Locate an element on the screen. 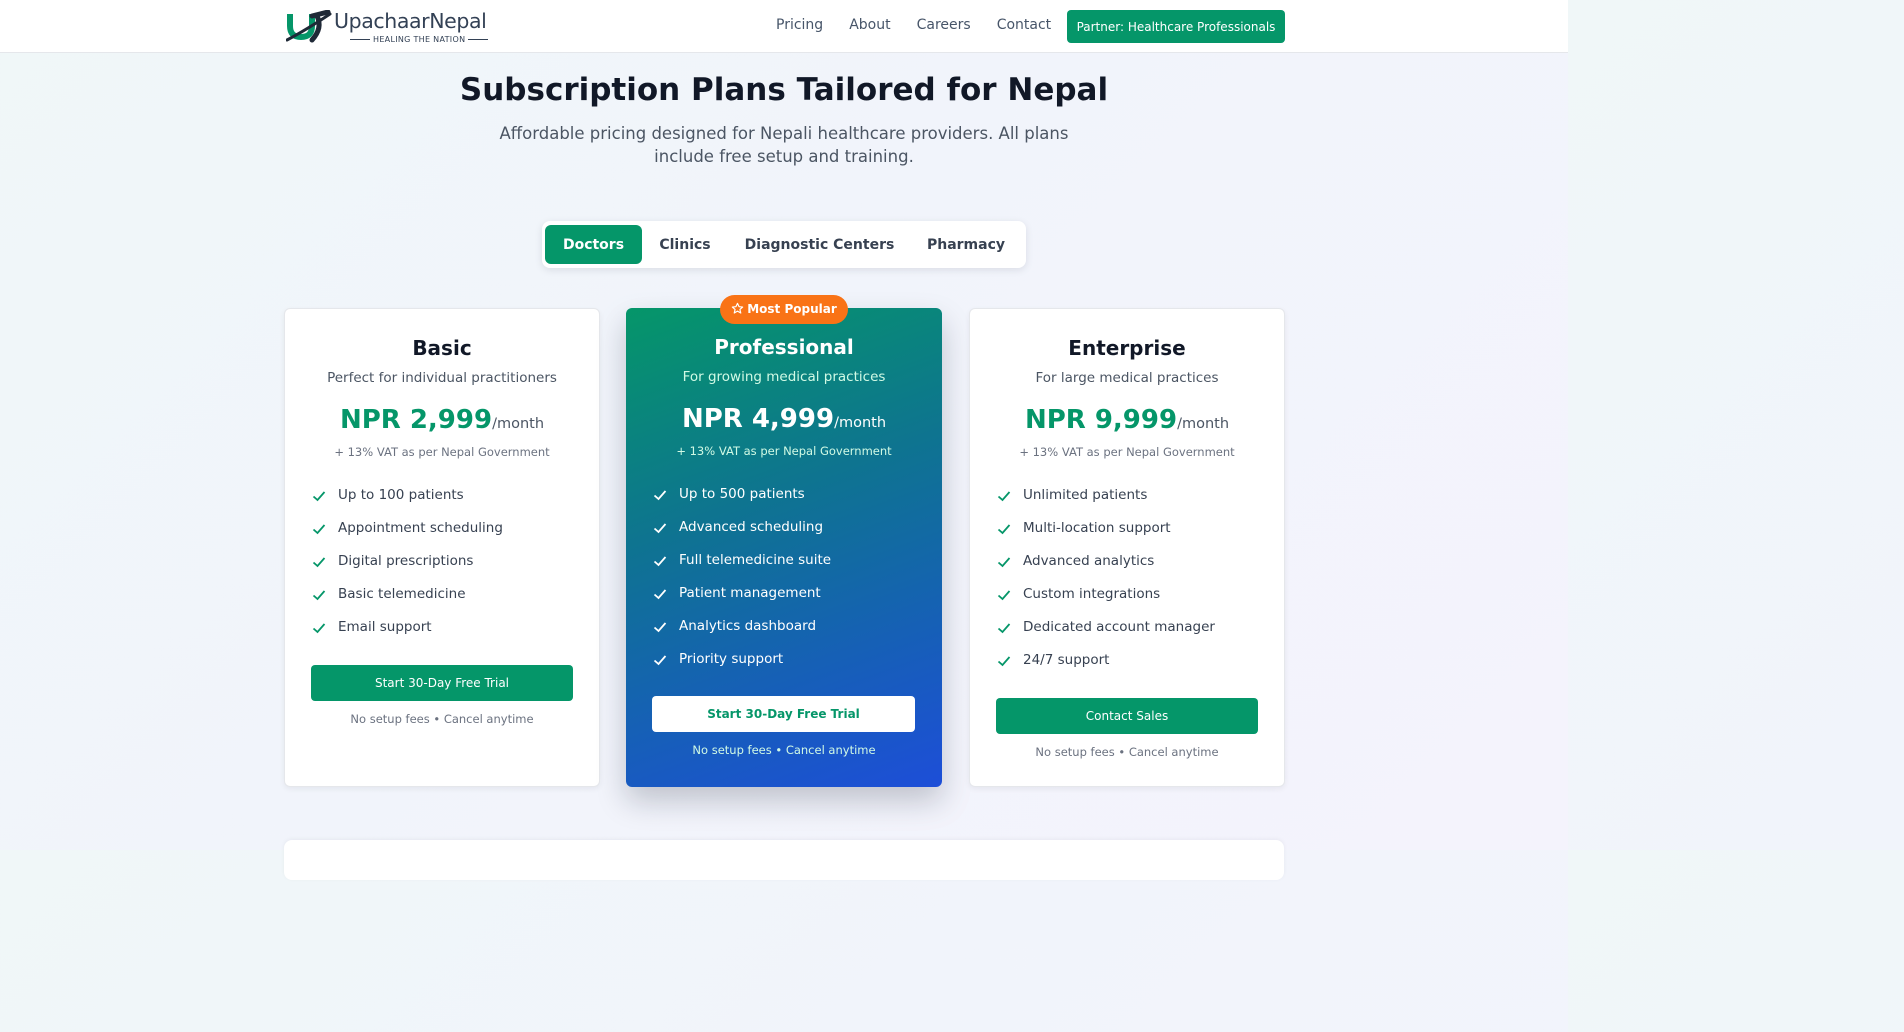 This screenshot has height=1032, width=1904. feature-text: Multi-location support is located at coordinates (1097, 528).